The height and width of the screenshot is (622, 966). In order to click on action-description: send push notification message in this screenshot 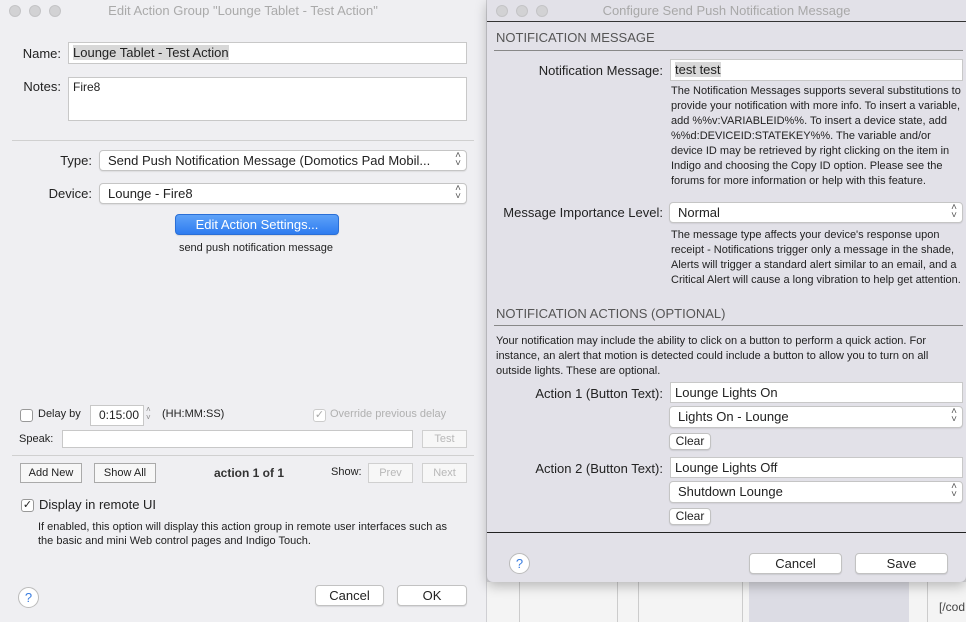, I will do `click(256, 248)`.